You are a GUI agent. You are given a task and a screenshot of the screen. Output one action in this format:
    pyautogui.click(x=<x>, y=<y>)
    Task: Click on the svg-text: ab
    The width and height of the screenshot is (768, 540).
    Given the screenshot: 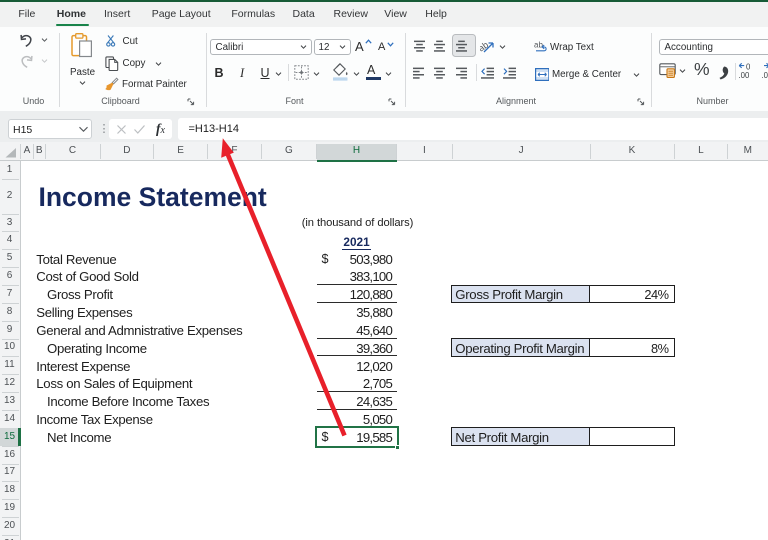 What is the action you would take?
    pyautogui.click(x=538, y=45)
    